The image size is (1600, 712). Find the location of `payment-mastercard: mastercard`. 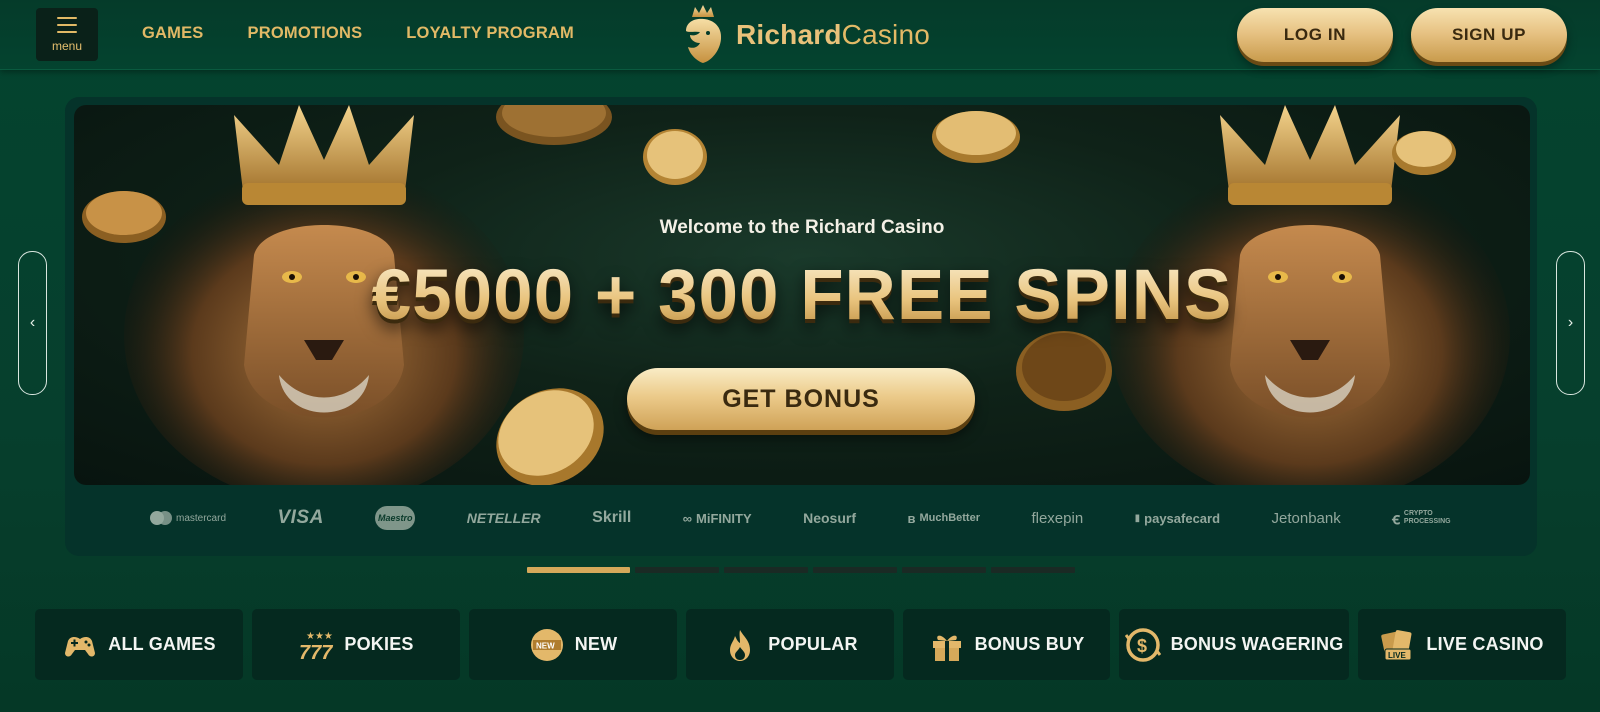

payment-mastercard: mastercard is located at coordinates (188, 518).